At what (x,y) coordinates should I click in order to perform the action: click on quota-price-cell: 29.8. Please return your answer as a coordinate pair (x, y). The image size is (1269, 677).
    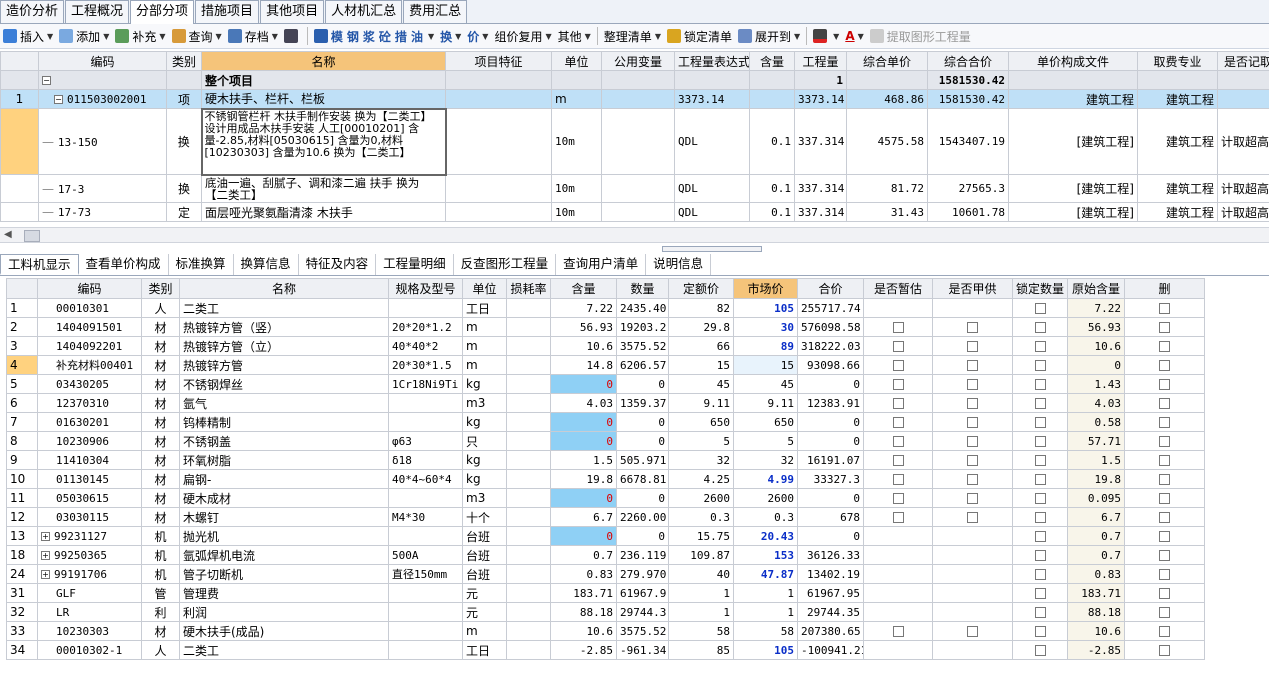
    Looking at the image, I should click on (701, 327).